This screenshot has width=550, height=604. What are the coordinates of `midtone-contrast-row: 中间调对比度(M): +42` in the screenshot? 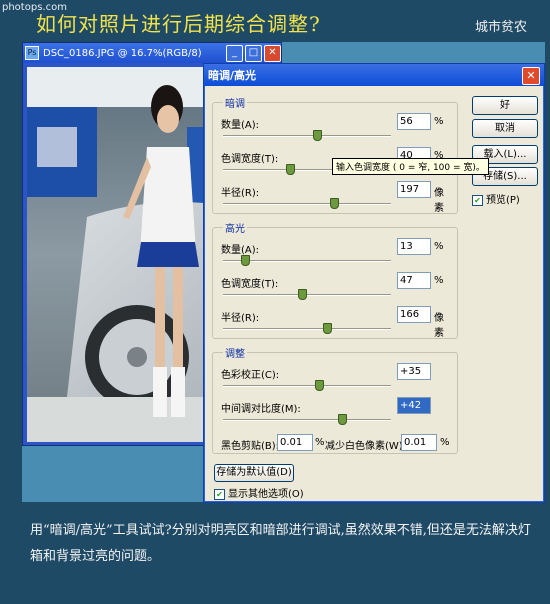 It's located at (336, 406).